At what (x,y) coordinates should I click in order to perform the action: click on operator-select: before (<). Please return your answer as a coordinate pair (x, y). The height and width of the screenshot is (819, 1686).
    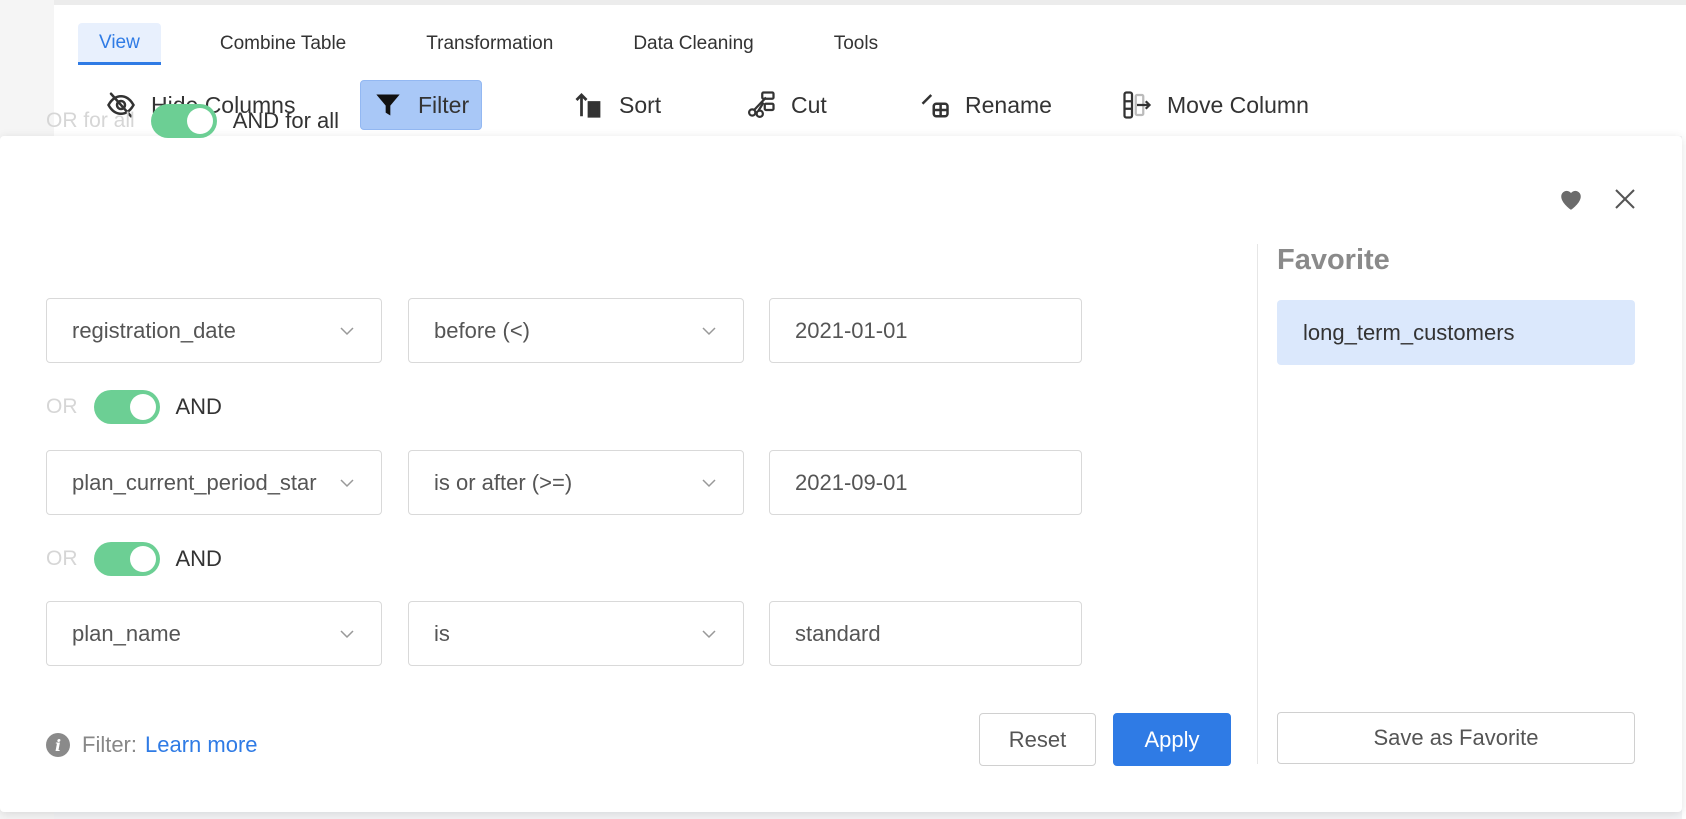
    Looking at the image, I should click on (576, 330).